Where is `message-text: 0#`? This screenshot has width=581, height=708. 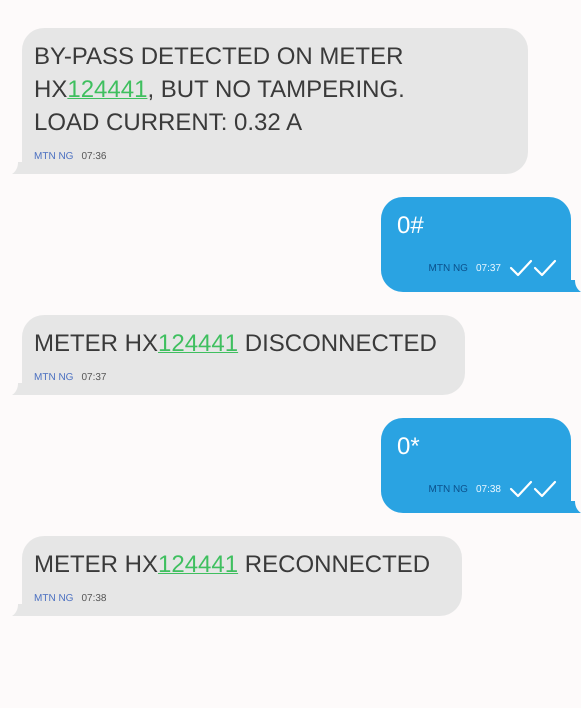 message-text: 0# is located at coordinates (411, 226).